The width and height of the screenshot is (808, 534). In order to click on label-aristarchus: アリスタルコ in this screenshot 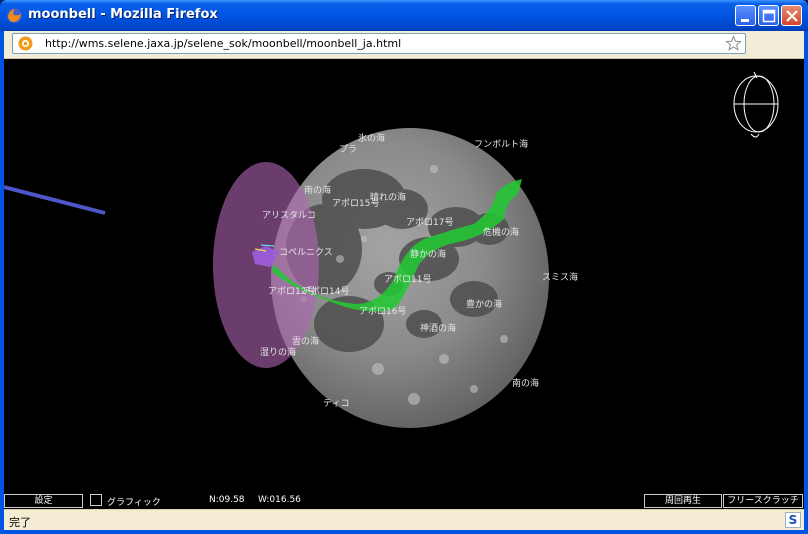, I will do `click(289, 214)`.